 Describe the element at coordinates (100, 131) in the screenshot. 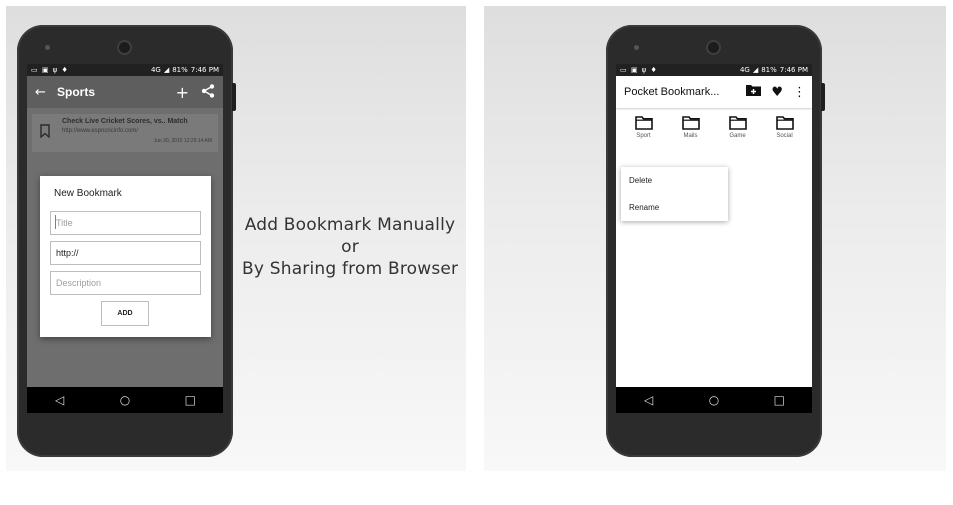

I see `bookmark-url: http://www.espncricinfo.com/` at that location.